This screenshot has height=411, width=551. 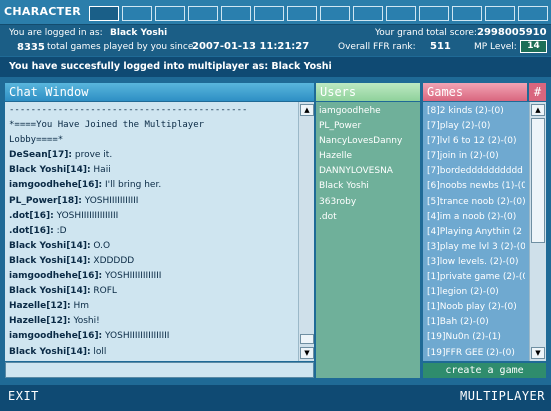 I want to click on game-list-item: [1]legion (2)-(0), so click(x=476, y=292).